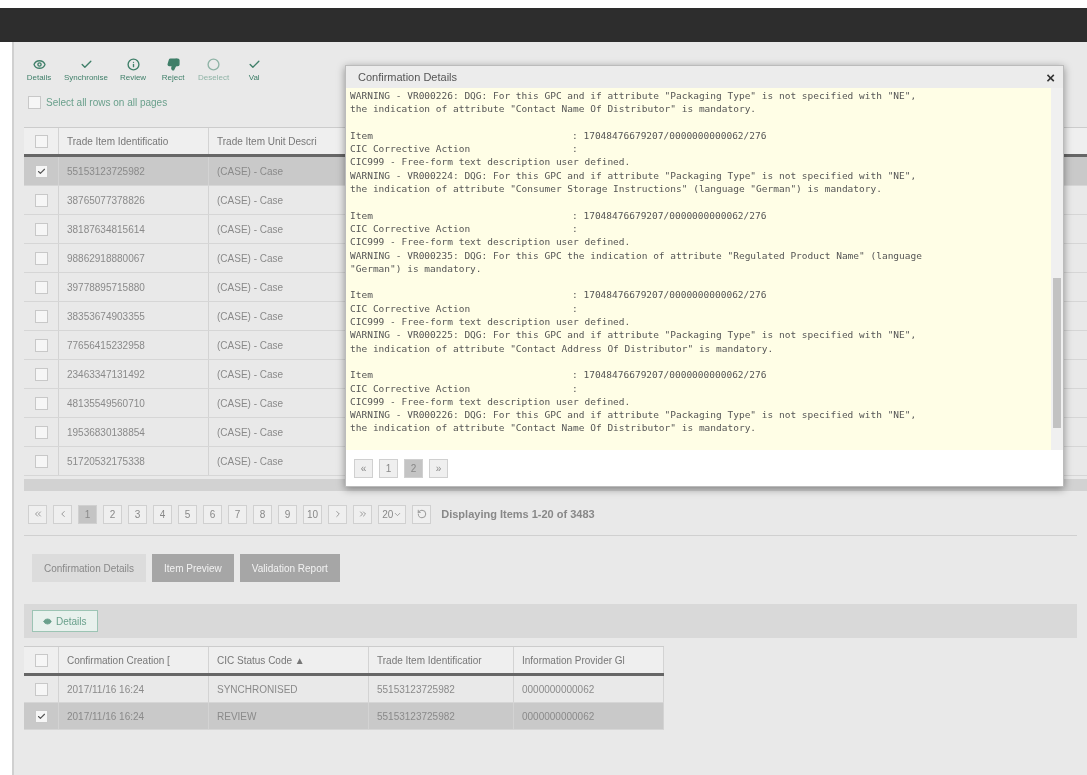  What do you see at coordinates (134, 316) in the screenshot?
I see `table-cell: 38353674903355` at bounding box center [134, 316].